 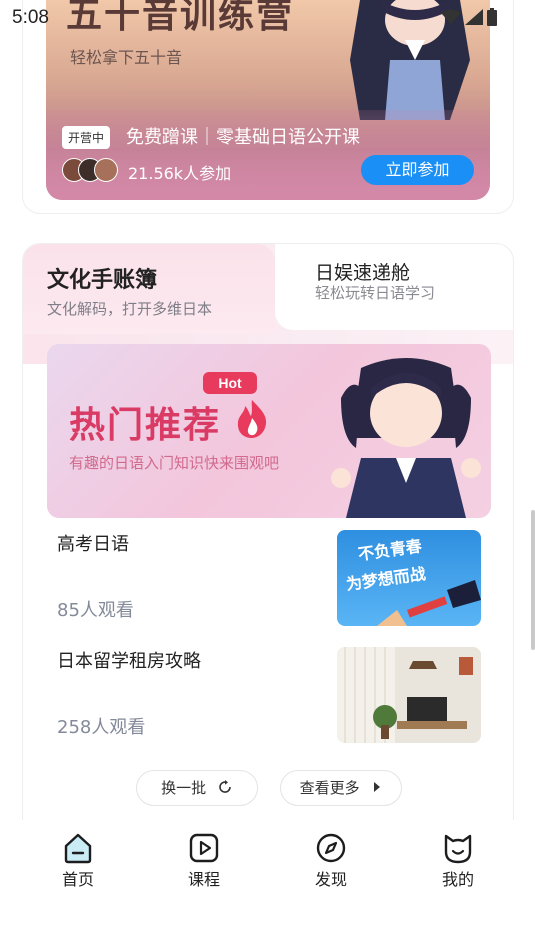 I want to click on status-bar: 5:08, so click(x=267, y=18).